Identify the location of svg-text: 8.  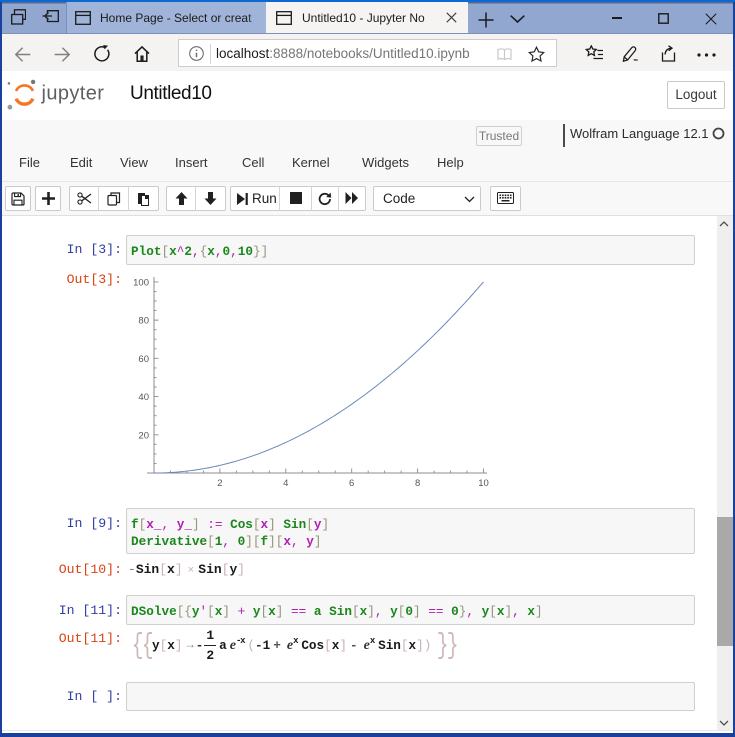
(417, 483).